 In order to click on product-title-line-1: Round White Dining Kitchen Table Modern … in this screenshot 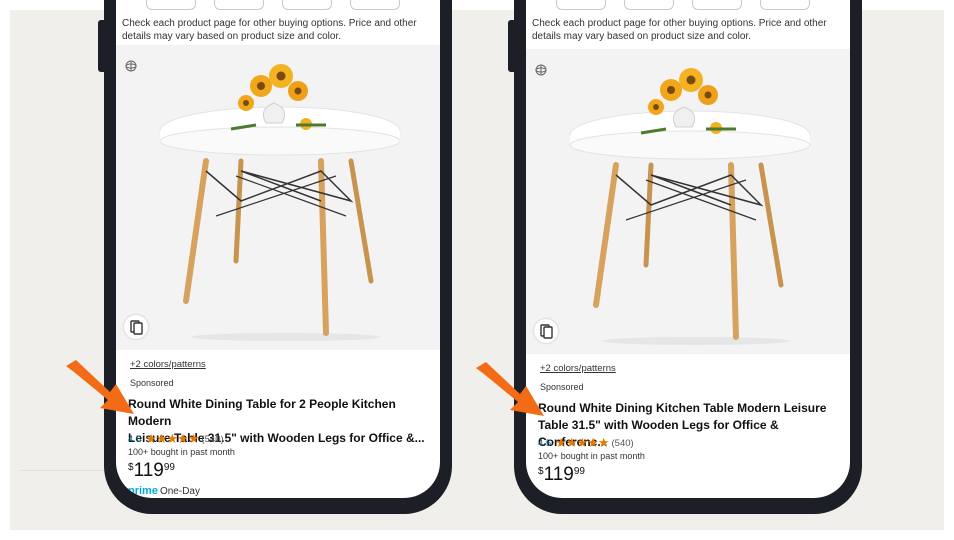, I will do `click(682, 408)`.